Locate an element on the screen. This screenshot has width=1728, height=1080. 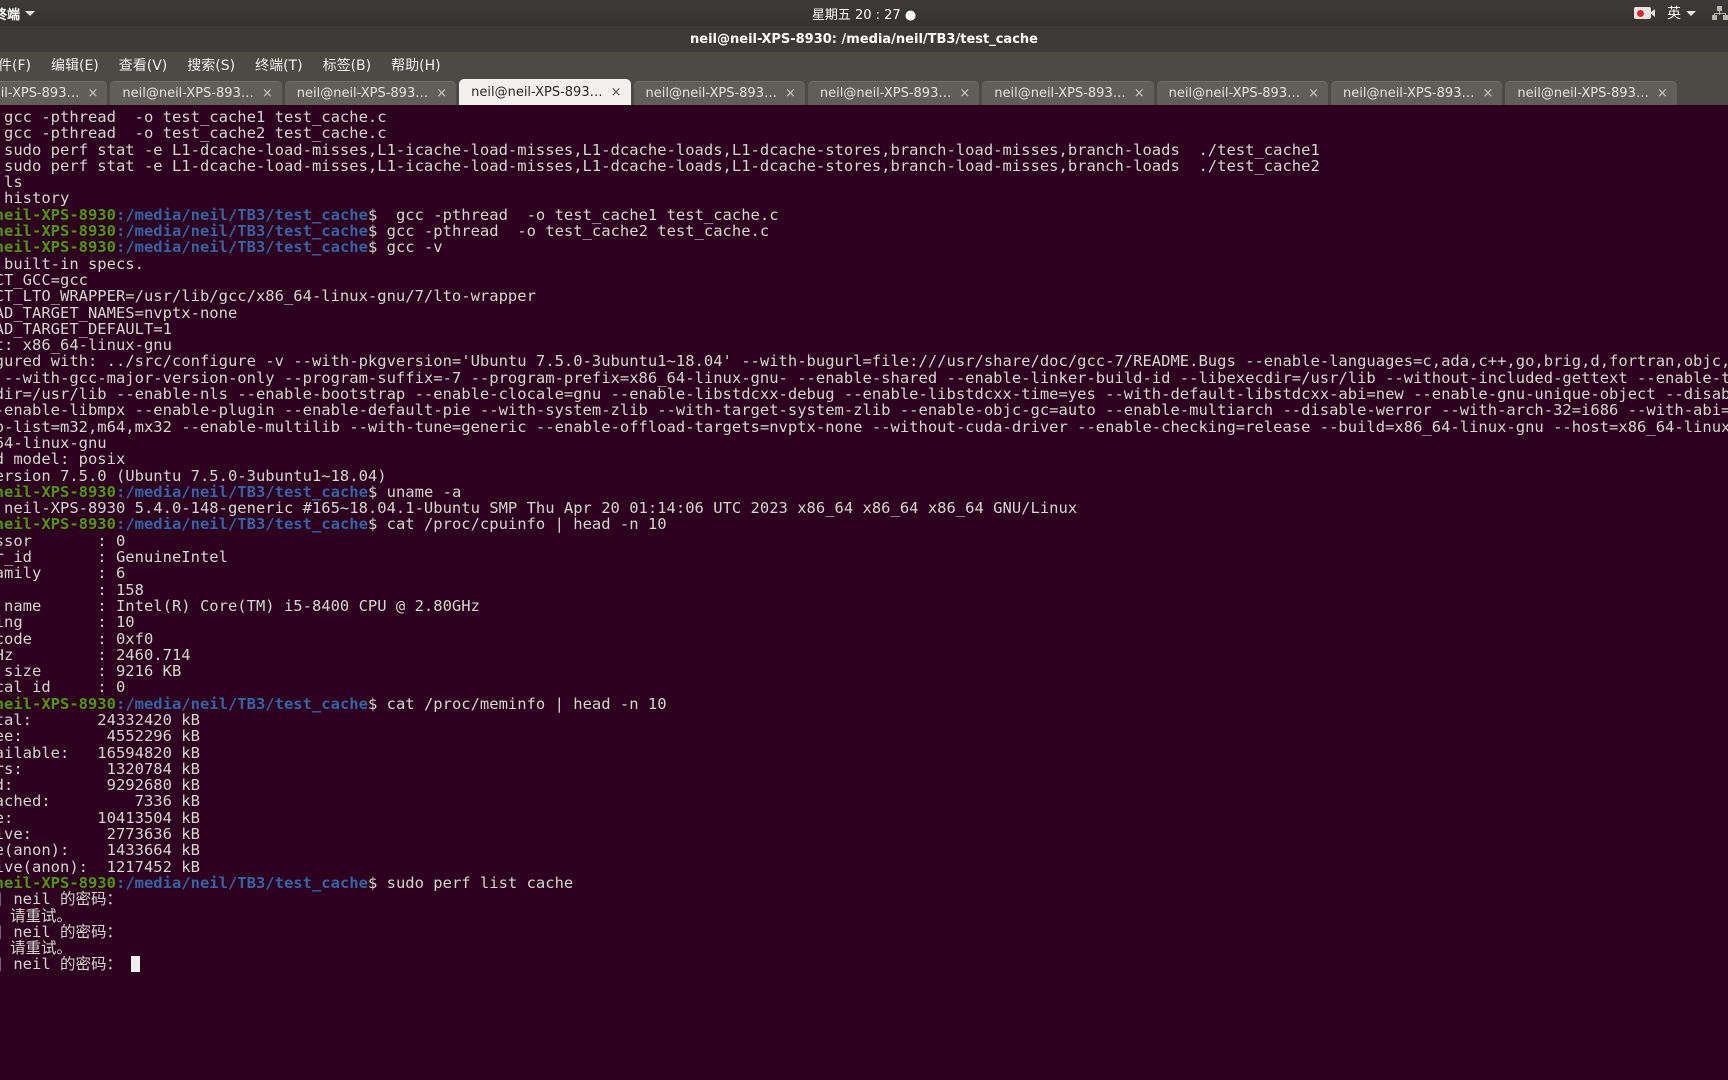
terminal-tab-2: neil@neil-XPS-893… × is located at coordinates (370, 93).